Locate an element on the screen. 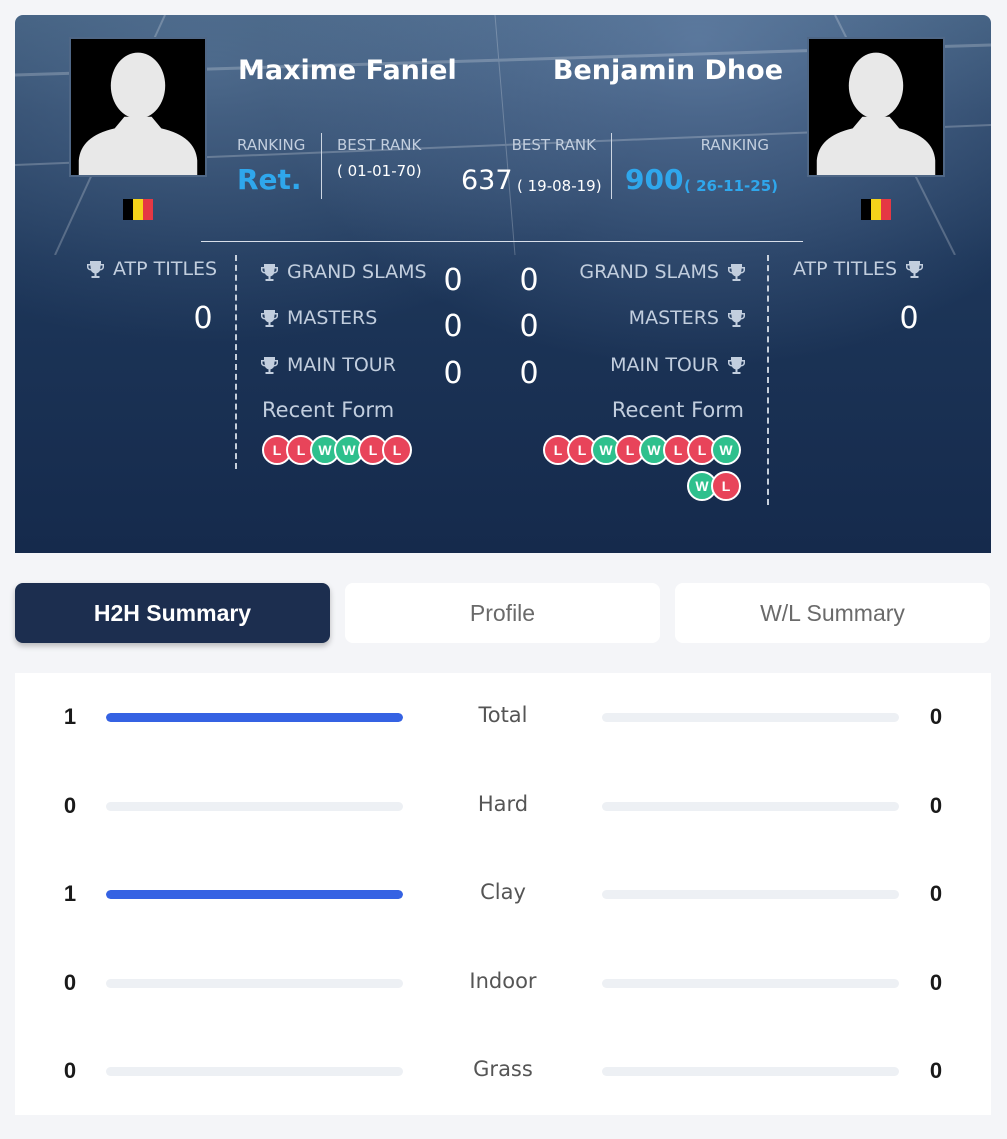  player2-atp-titles: 0 is located at coordinates (909, 318).